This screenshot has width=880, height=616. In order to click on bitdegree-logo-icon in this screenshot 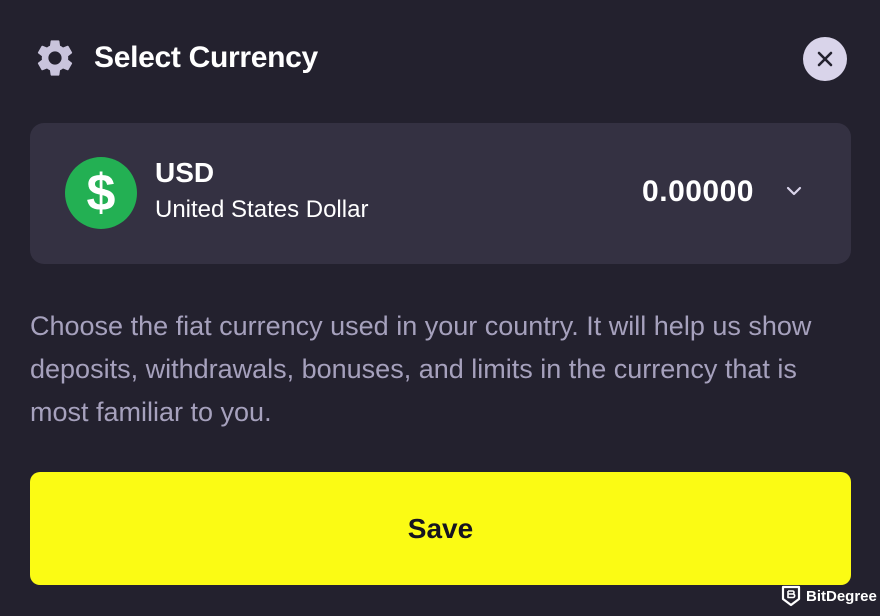, I will do `click(791, 596)`.